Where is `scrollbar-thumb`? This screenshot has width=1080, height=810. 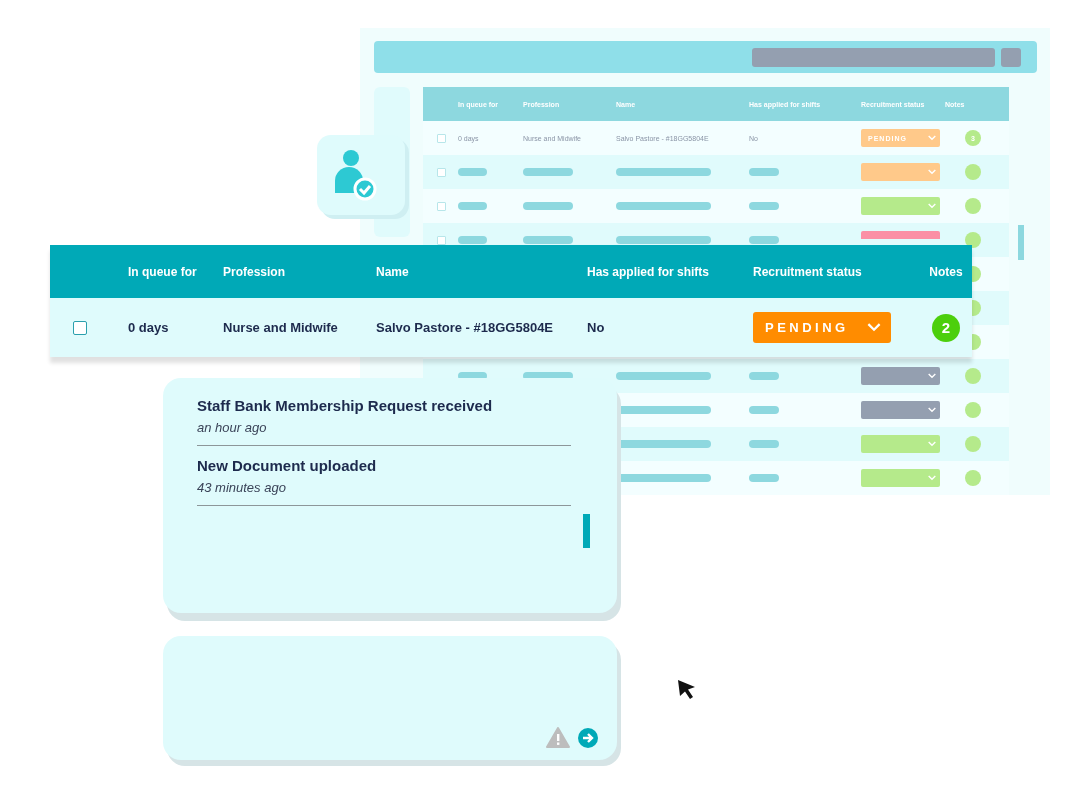 scrollbar-thumb is located at coordinates (586, 531).